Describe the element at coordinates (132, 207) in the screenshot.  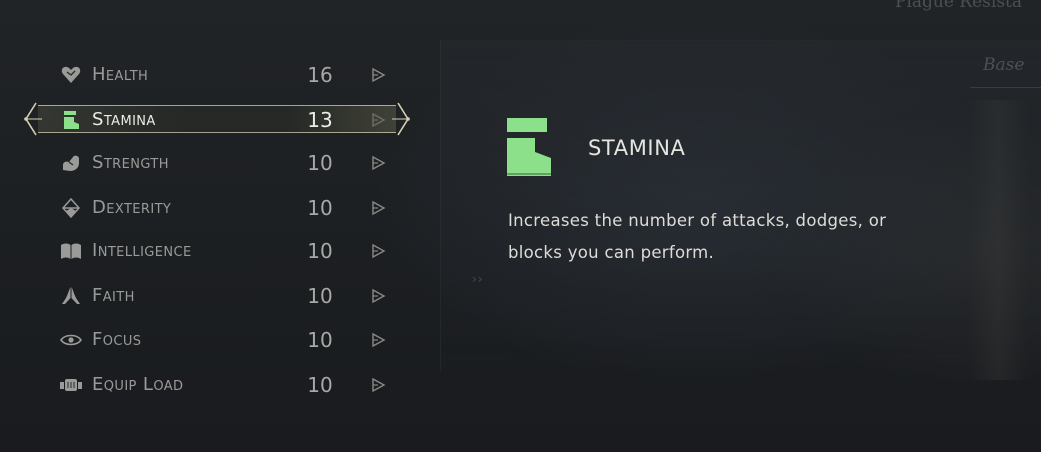
I see `stat-label: Dexterity` at that location.